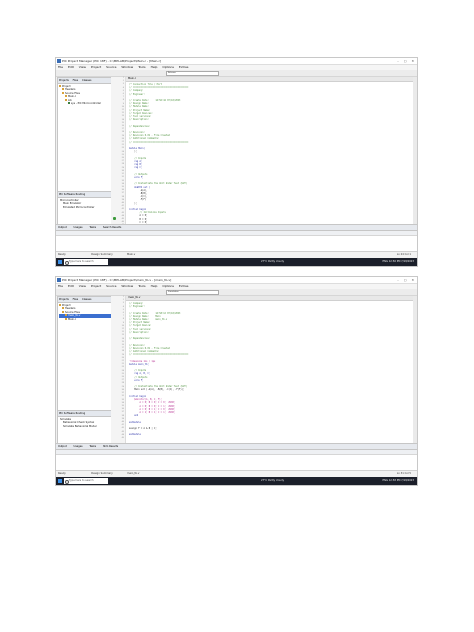  I want to click on tab-search-results: Search Results, so click(112, 227).